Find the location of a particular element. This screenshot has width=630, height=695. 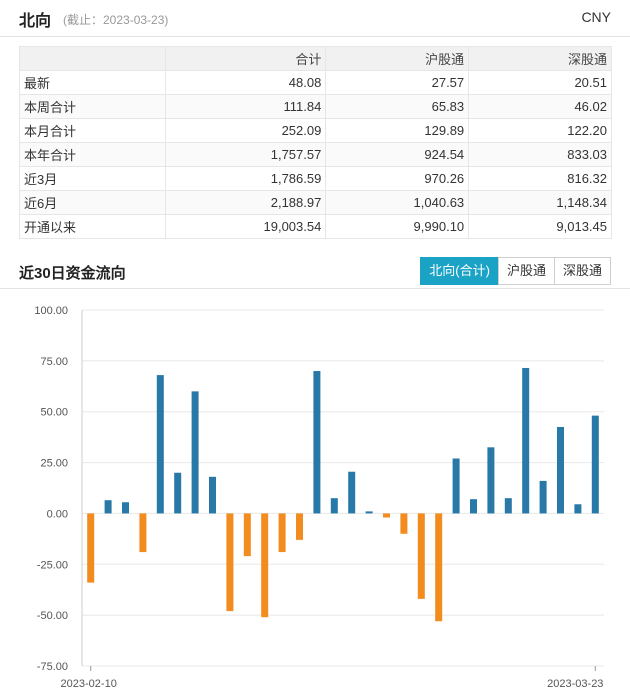

y-tick-label: 50.00 is located at coordinates (54, 413).